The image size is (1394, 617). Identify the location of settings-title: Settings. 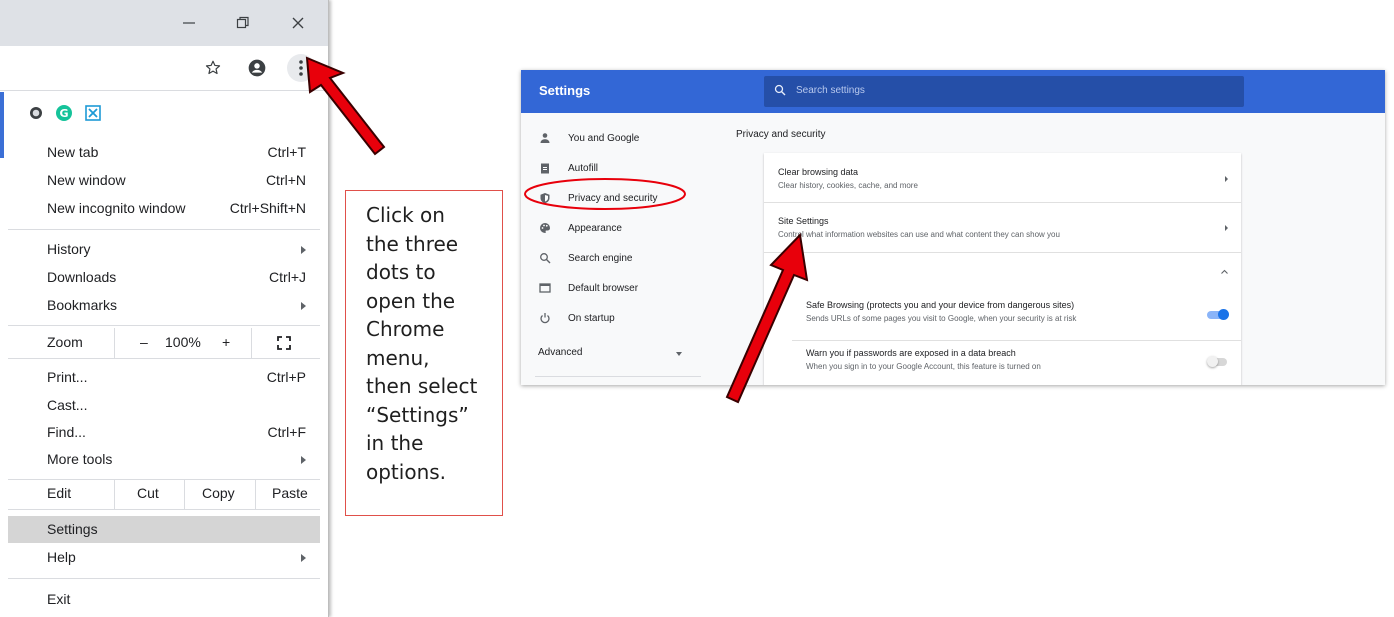
(565, 90).